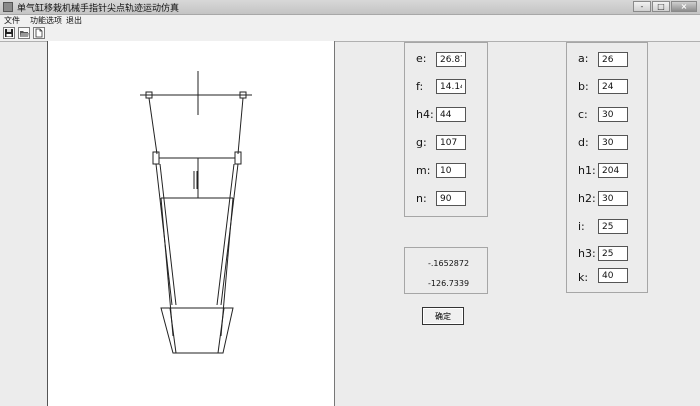  I want to click on left-joint, so click(156, 158).